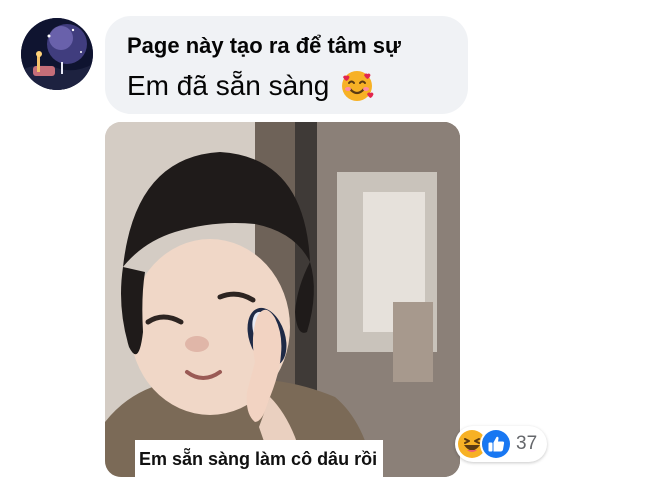 The image size is (645, 478). What do you see at coordinates (57, 54) in the screenshot?
I see `commenter-avatar` at bounding box center [57, 54].